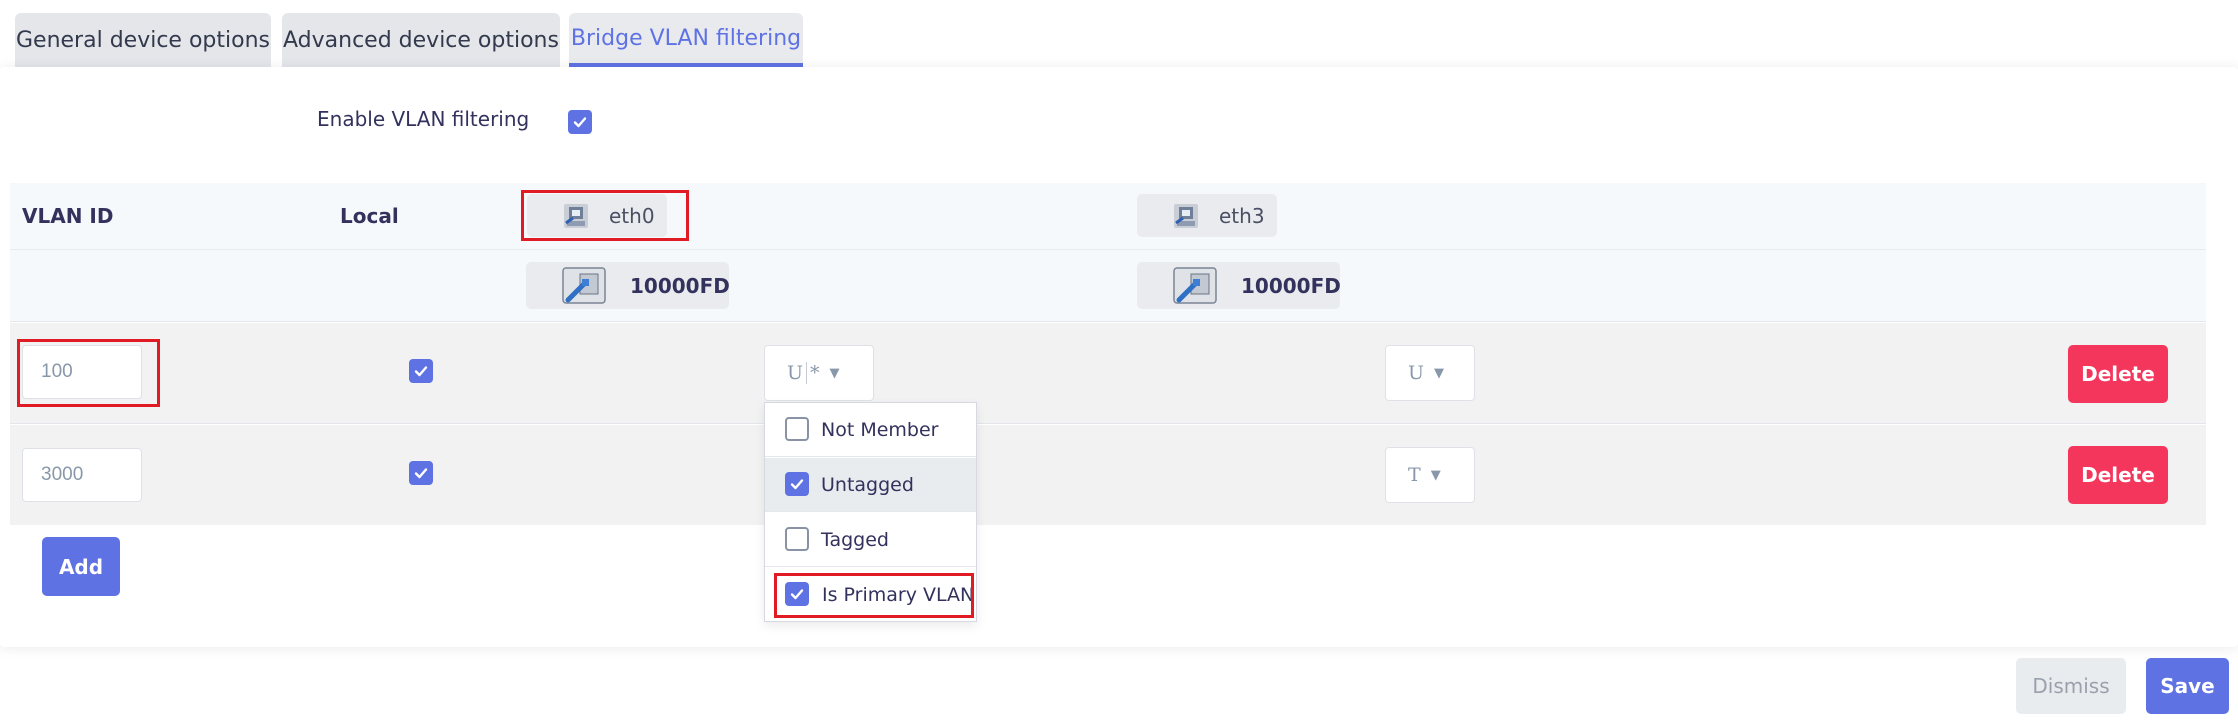 This screenshot has width=2238, height=728. I want to click on eth0-membership-select: U * ▼, so click(819, 373).